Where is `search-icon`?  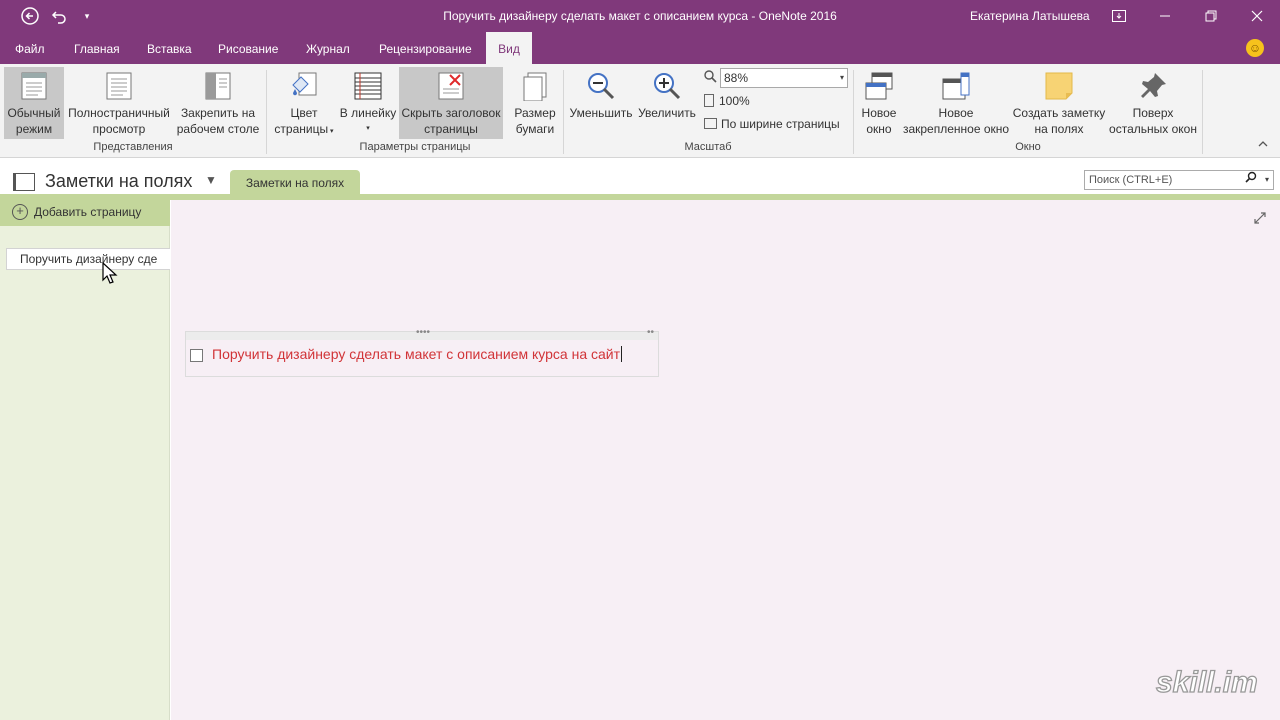 search-icon is located at coordinates (1251, 180).